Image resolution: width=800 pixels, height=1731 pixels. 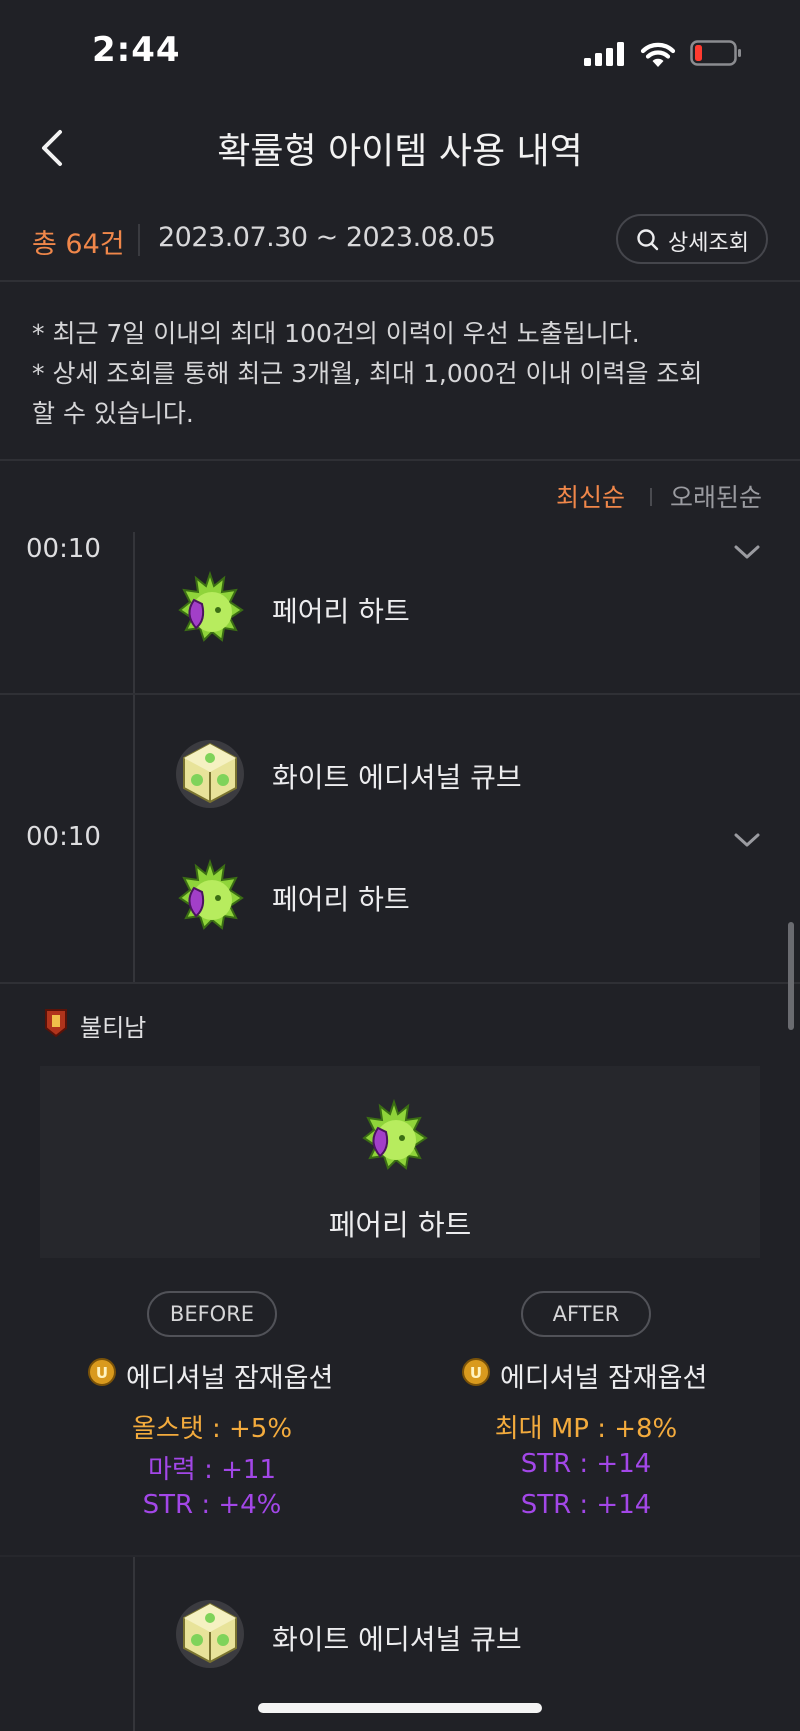 What do you see at coordinates (586, 1464) in the screenshot?
I see `after-option-2: STR : +14` at bounding box center [586, 1464].